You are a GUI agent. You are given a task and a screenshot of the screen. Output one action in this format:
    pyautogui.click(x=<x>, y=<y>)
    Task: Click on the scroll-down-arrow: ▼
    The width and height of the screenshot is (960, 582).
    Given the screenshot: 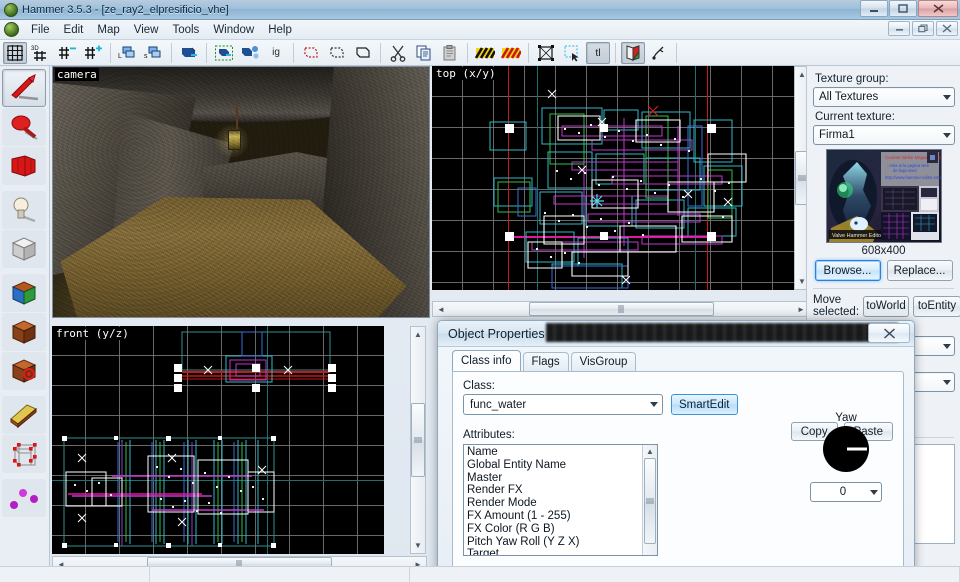 What is the action you would take?
    pyautogui.click(x=418, y=545)
    